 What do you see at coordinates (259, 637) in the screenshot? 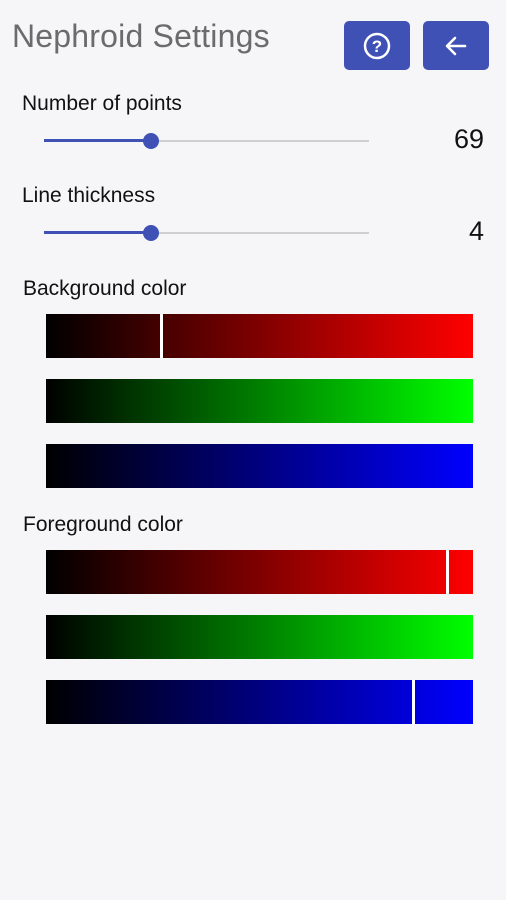
I see `foreground-green-slider` at bounding box center [259, 637].